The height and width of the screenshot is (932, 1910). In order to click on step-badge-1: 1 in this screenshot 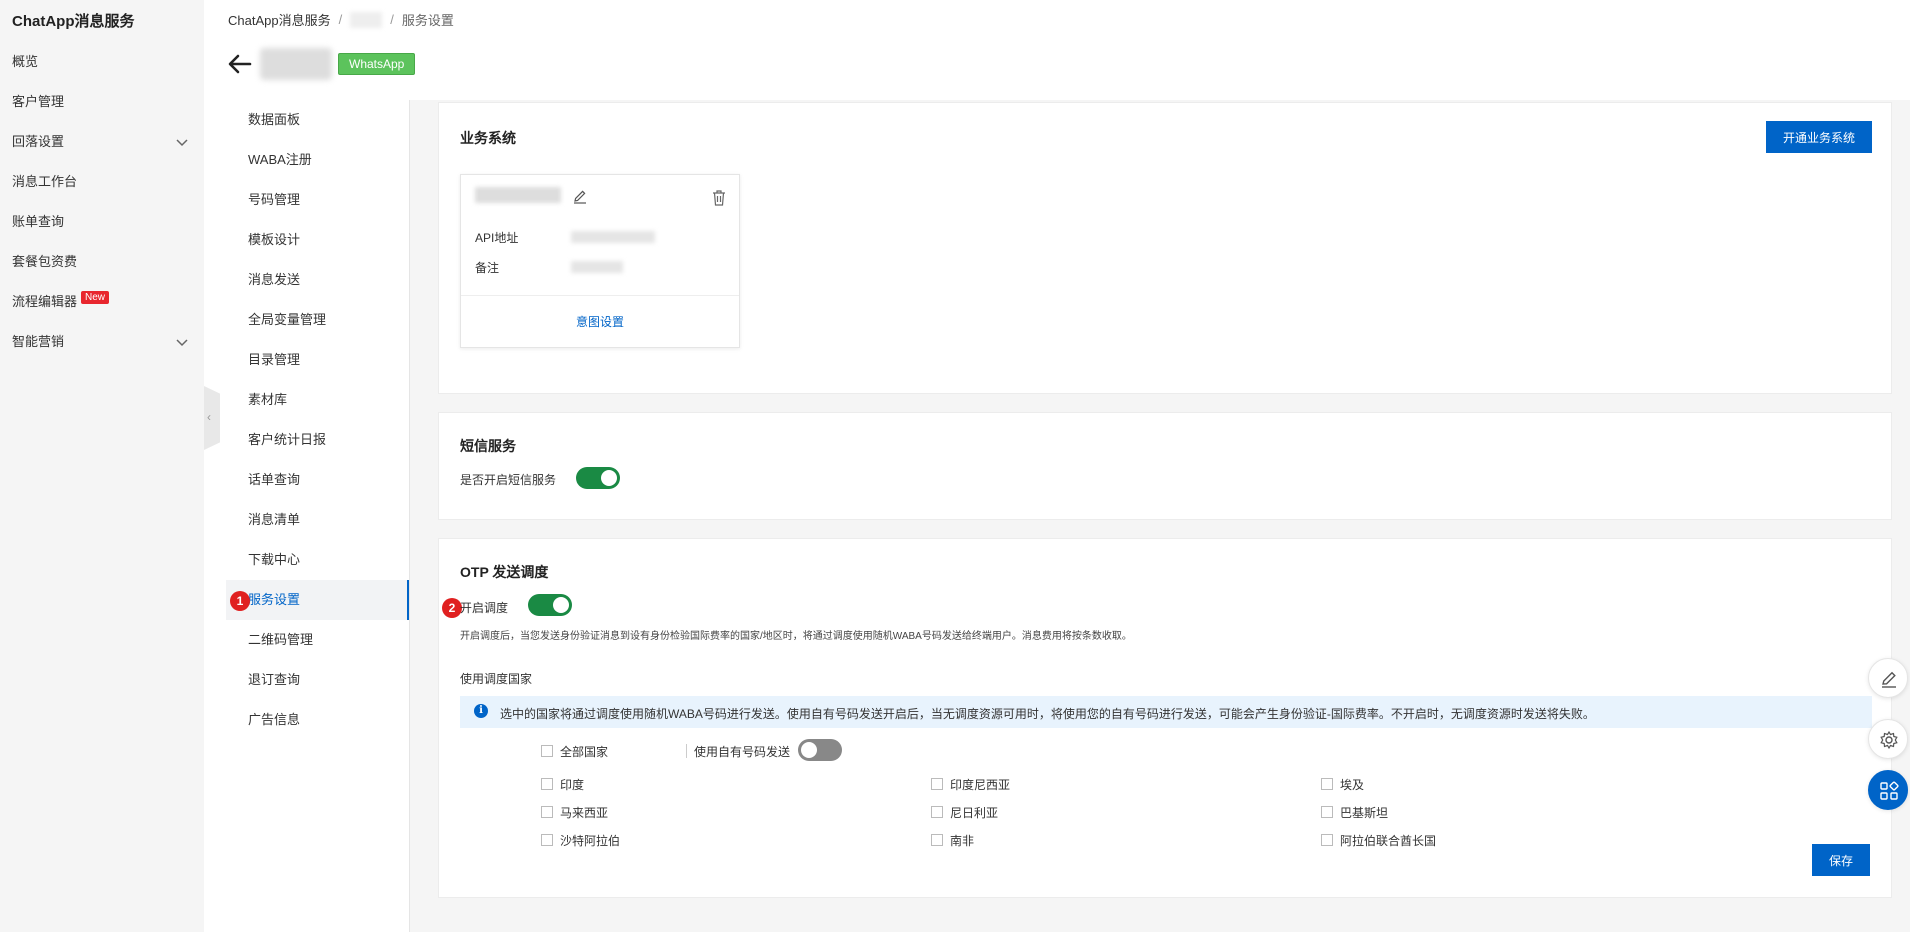, I will do `click(240, 601)`.